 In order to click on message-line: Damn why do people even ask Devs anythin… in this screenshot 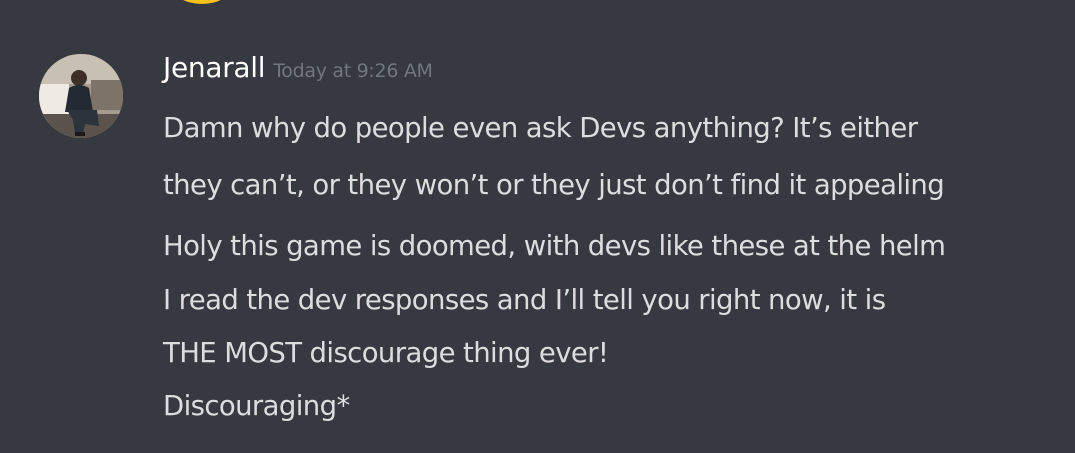, I will do `click(540, 128)`.